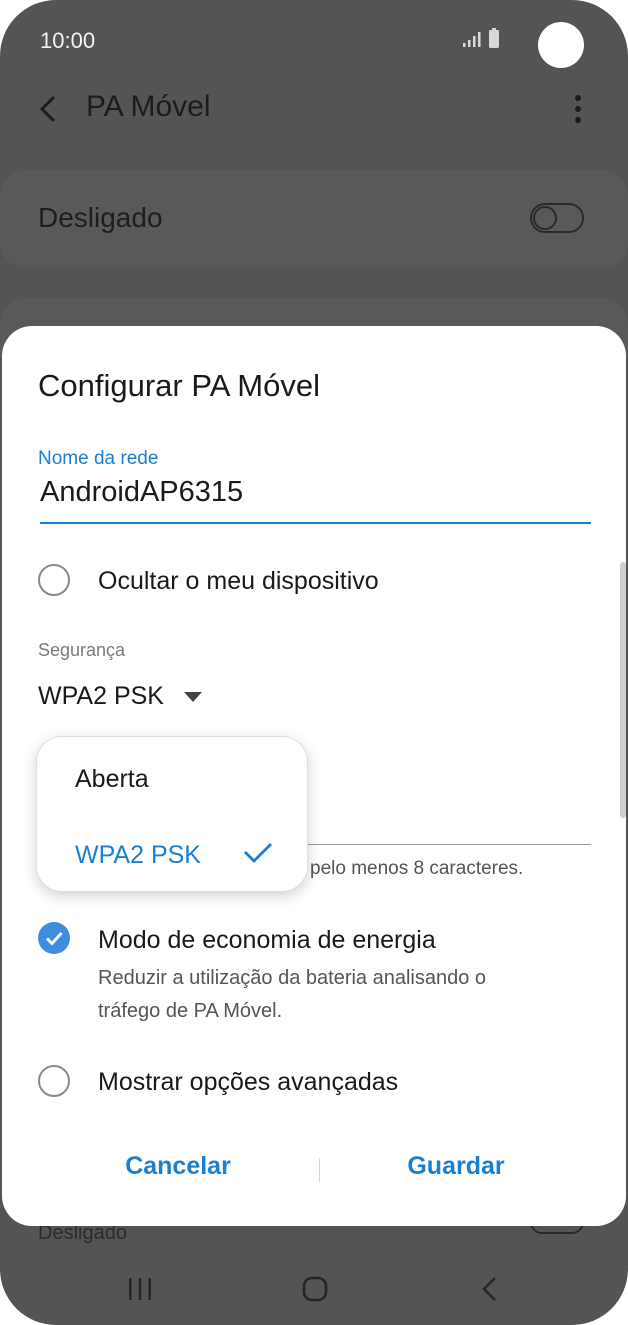 The image size is (628, 1325). What do you see at coordinates (545, 218) in the screenshot?
I see `toggle-knob` at bounding box center [545, 218].